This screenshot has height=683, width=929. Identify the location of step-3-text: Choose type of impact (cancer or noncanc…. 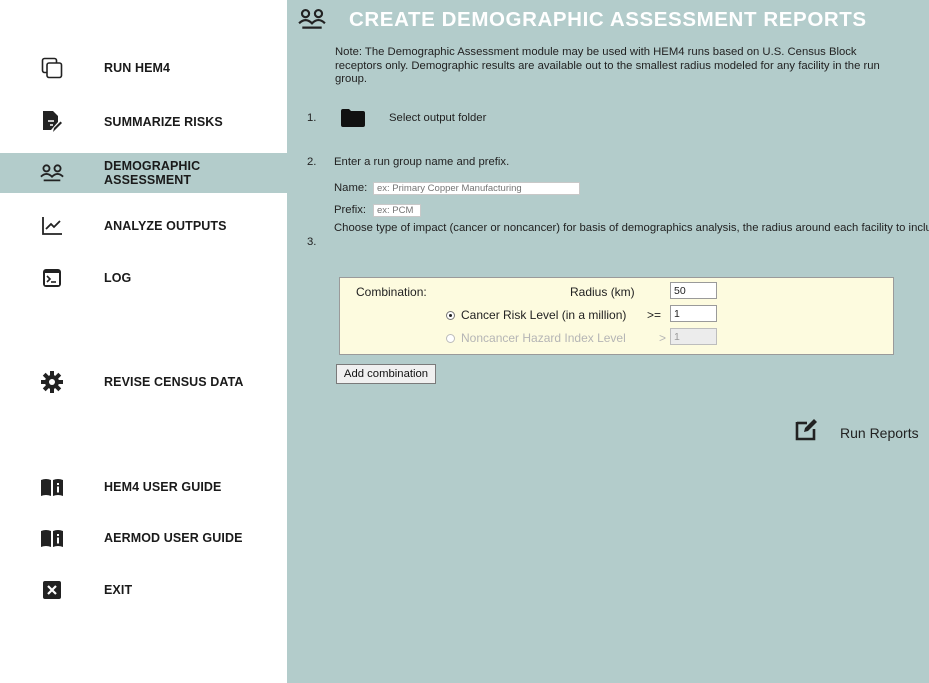
(631, 228).